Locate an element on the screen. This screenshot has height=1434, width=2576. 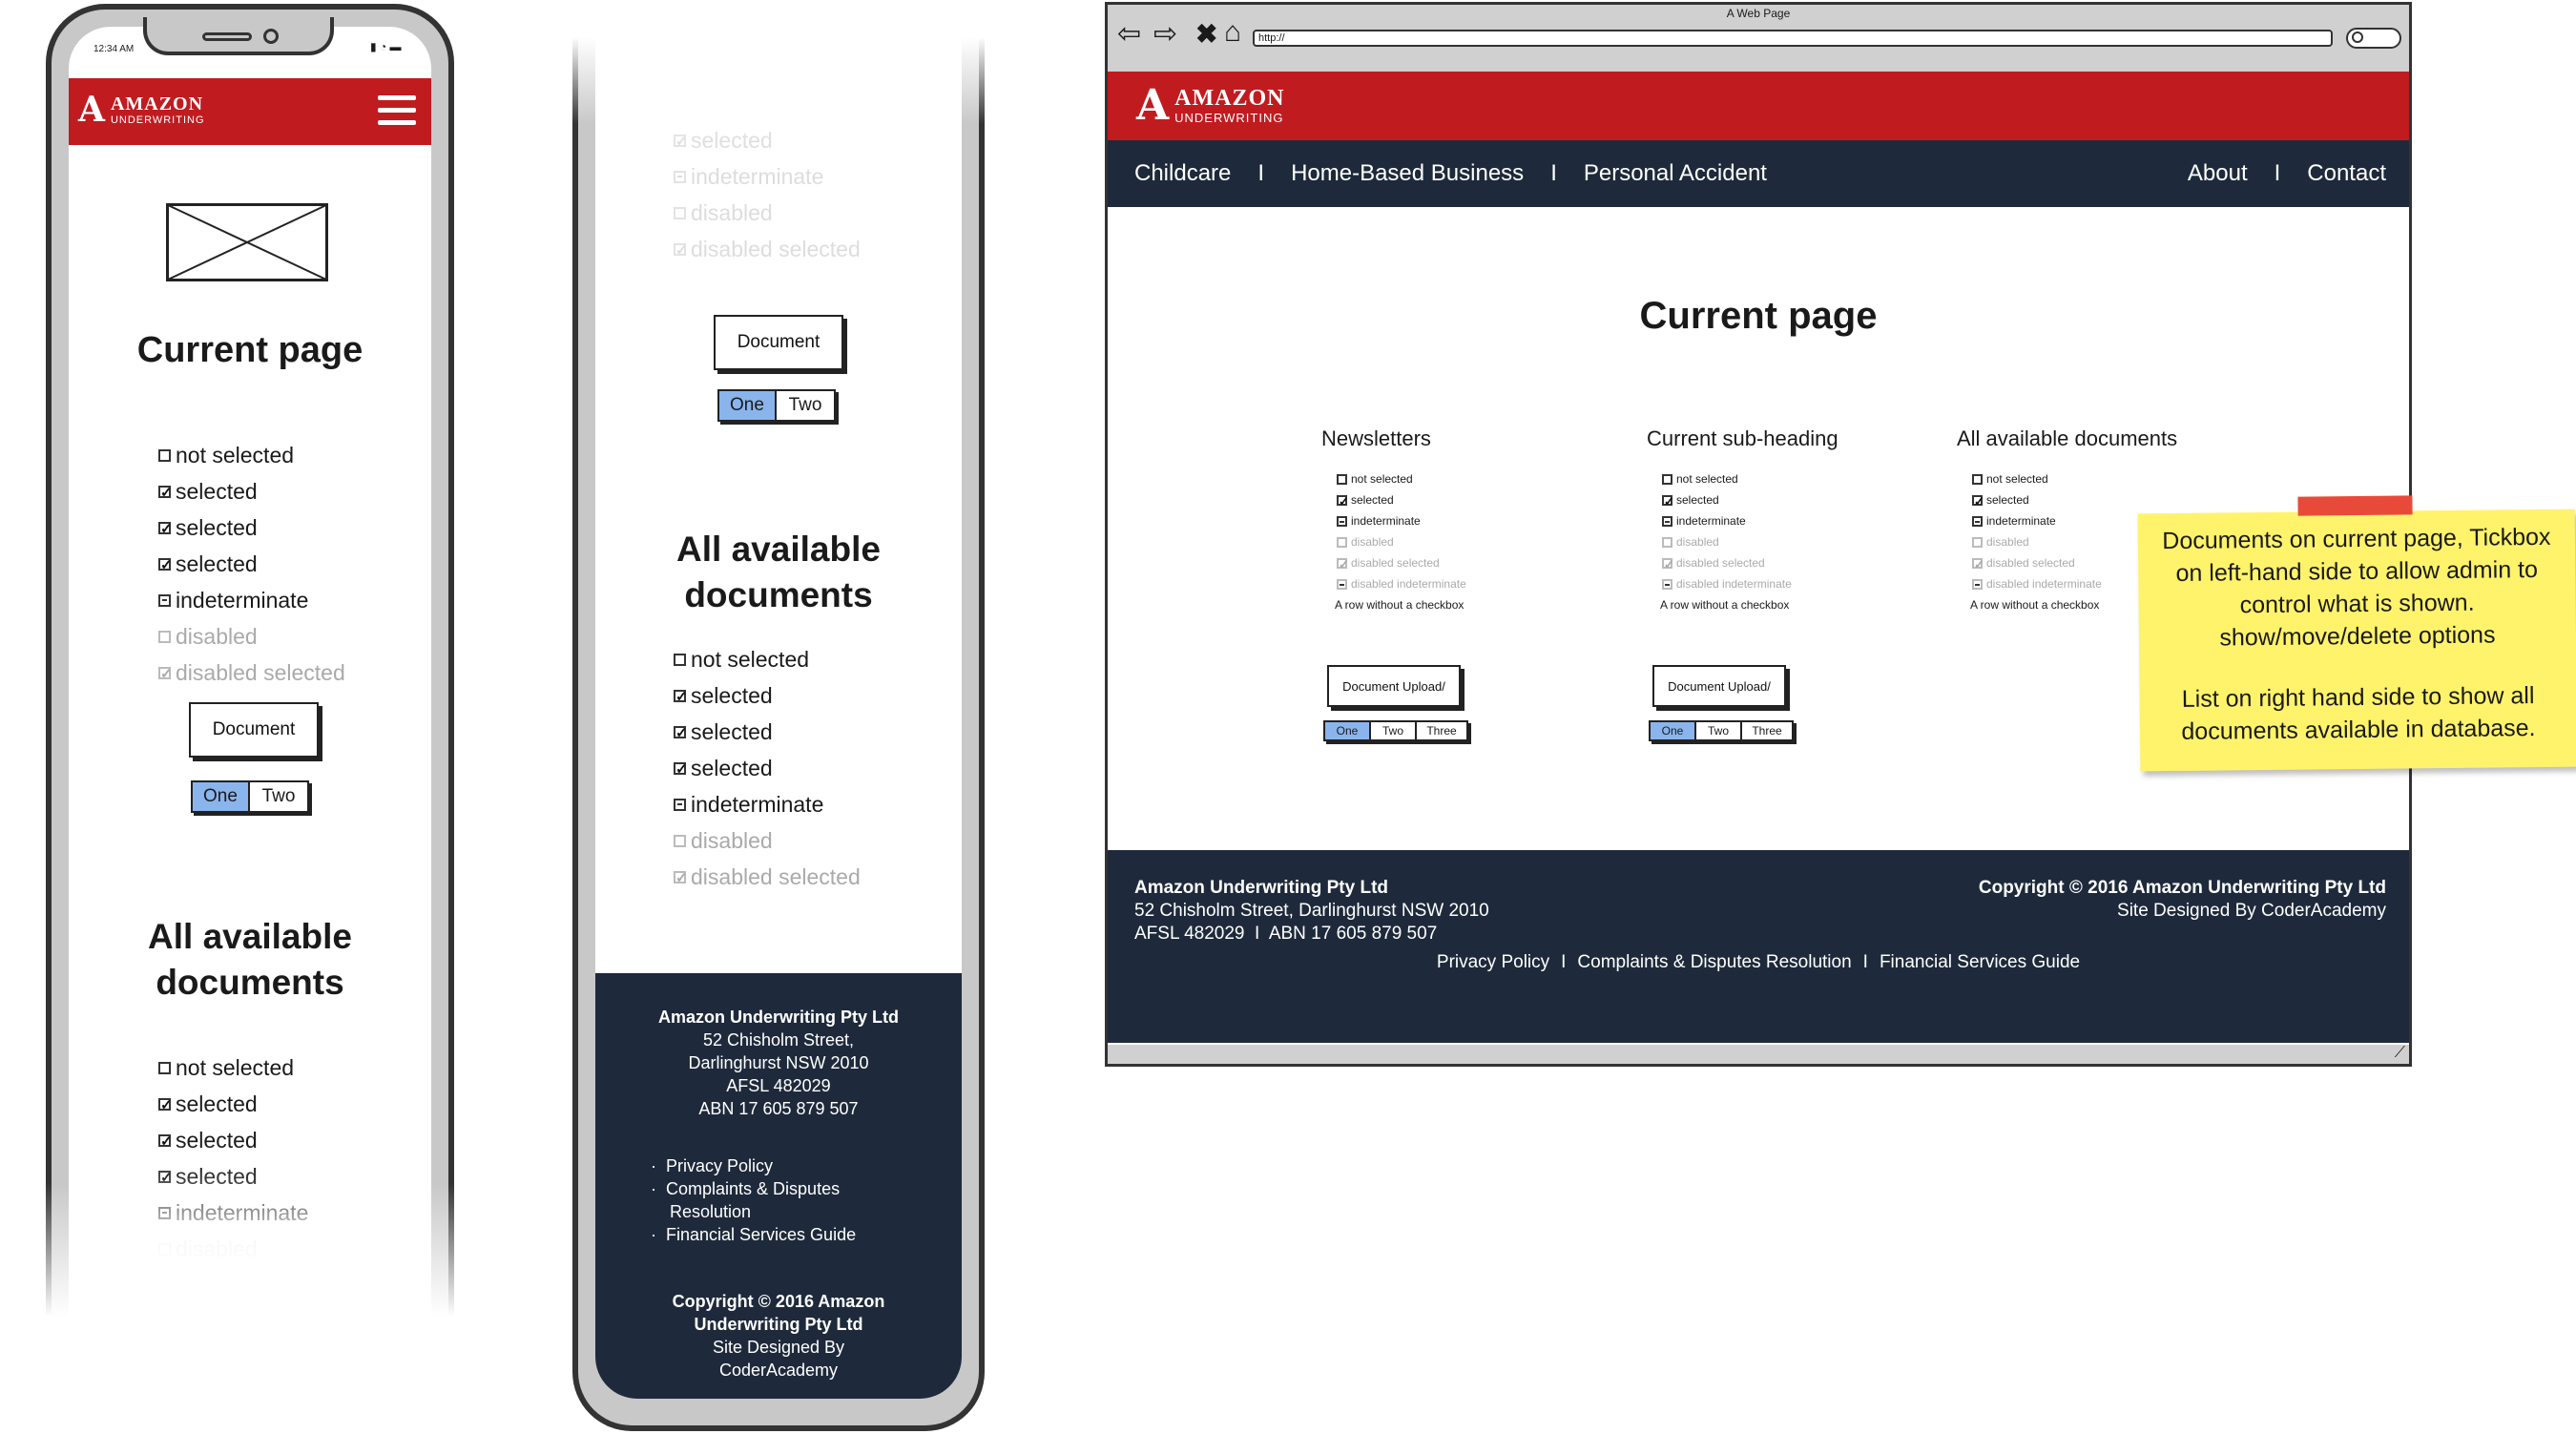
nav-about: About is located at coordinates (2218, 173).